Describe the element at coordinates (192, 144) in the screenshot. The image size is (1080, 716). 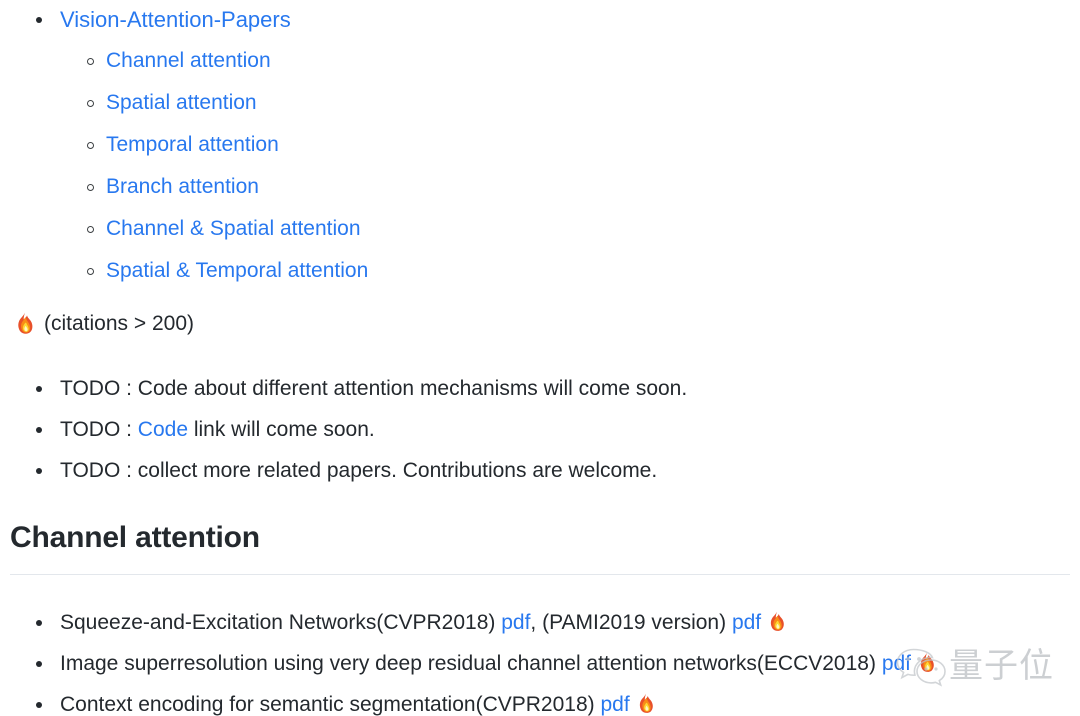
I see `link-temporal-attention: Temporal attention` at that location.